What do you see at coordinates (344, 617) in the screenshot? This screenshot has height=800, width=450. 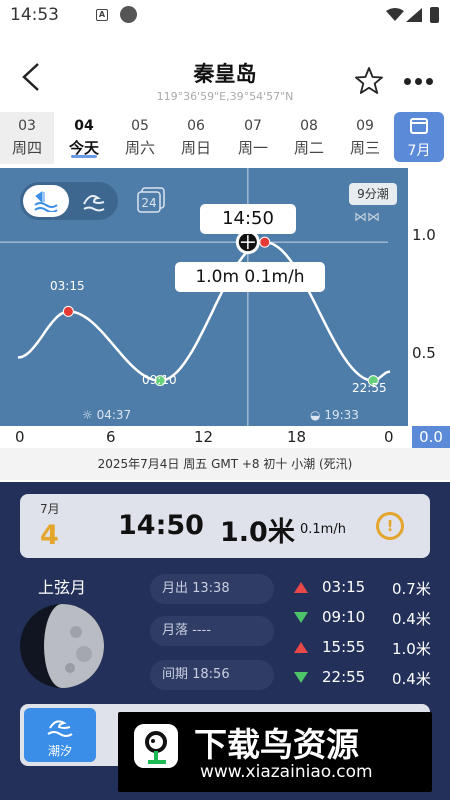 I see `tide-time: 09:10` at bounding box center [344, 617].